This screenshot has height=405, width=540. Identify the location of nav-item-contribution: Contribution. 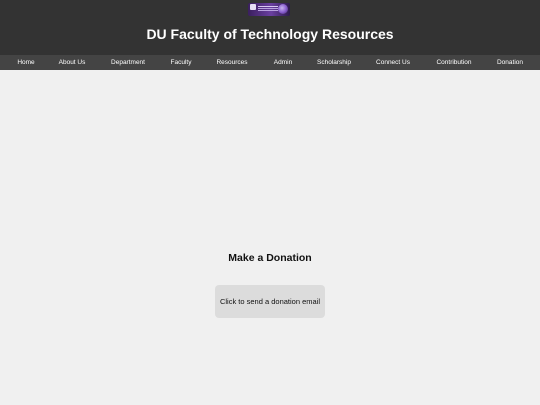
(453, 62).